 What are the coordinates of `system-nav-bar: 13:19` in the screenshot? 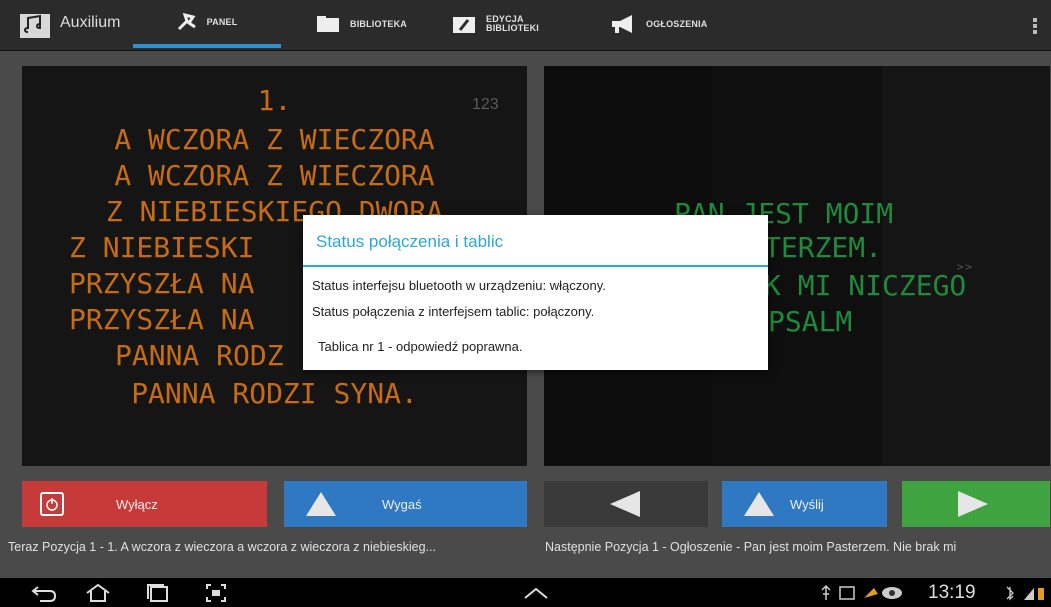 It's located at (525, 592).